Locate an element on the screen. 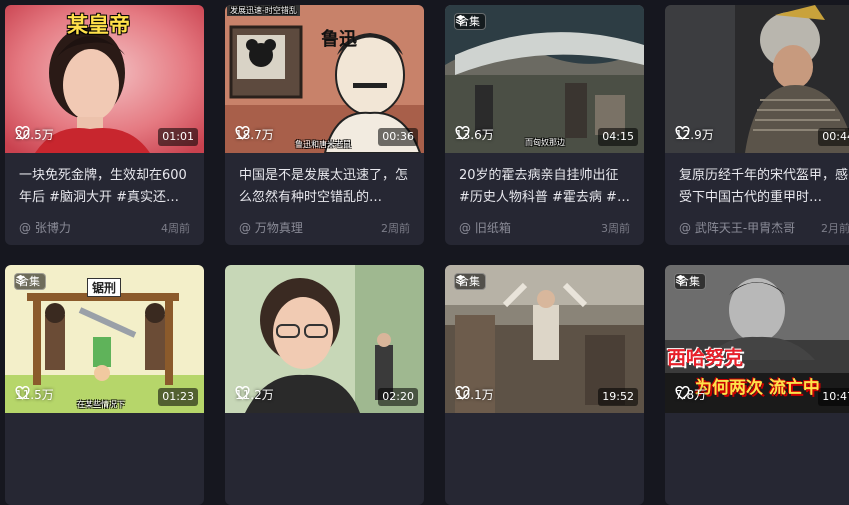  video-meta: @ 武阵天王-甲胄杰哥 2月前 is located at coordinates (764, 227).